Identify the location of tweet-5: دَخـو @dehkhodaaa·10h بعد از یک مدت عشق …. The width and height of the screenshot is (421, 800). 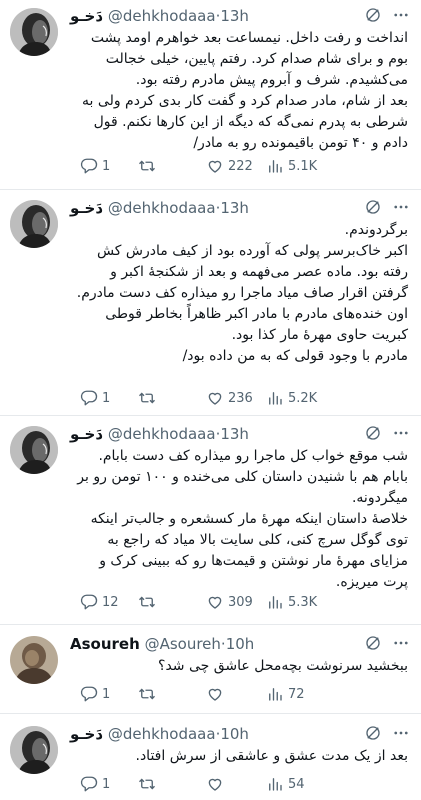
(210, 759).